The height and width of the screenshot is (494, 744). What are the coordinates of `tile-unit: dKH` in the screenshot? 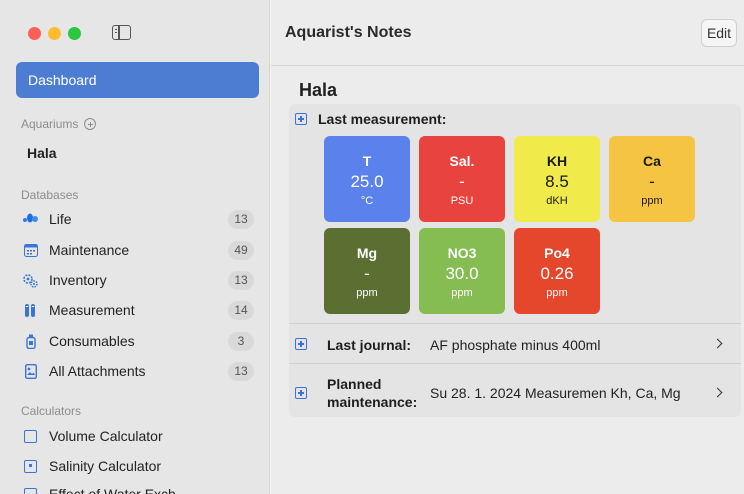 It's located at (557, 201).